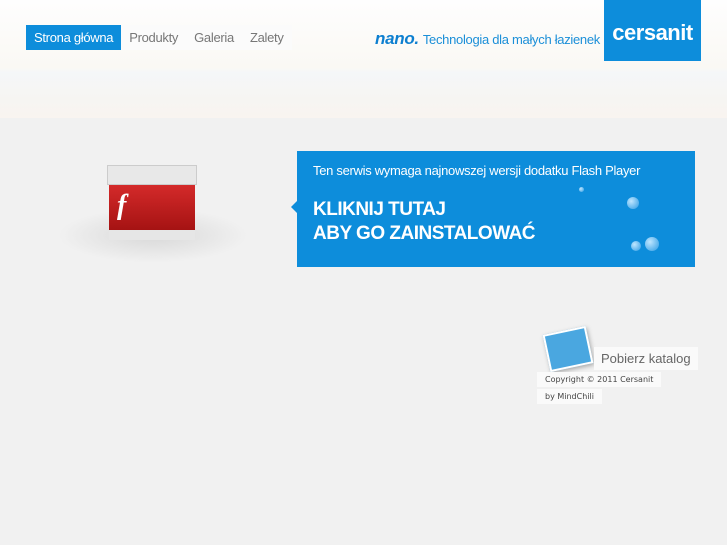 The height and width of the screenshot is (545, 727). Describe the element at coordinates (397, 38) in the screenshot. I see `nano-logo: nano.` at that location.